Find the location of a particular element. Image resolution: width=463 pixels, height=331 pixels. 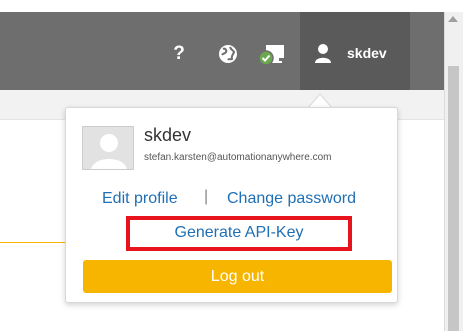

profile-name: skdev is located at coordinates (168, 135).